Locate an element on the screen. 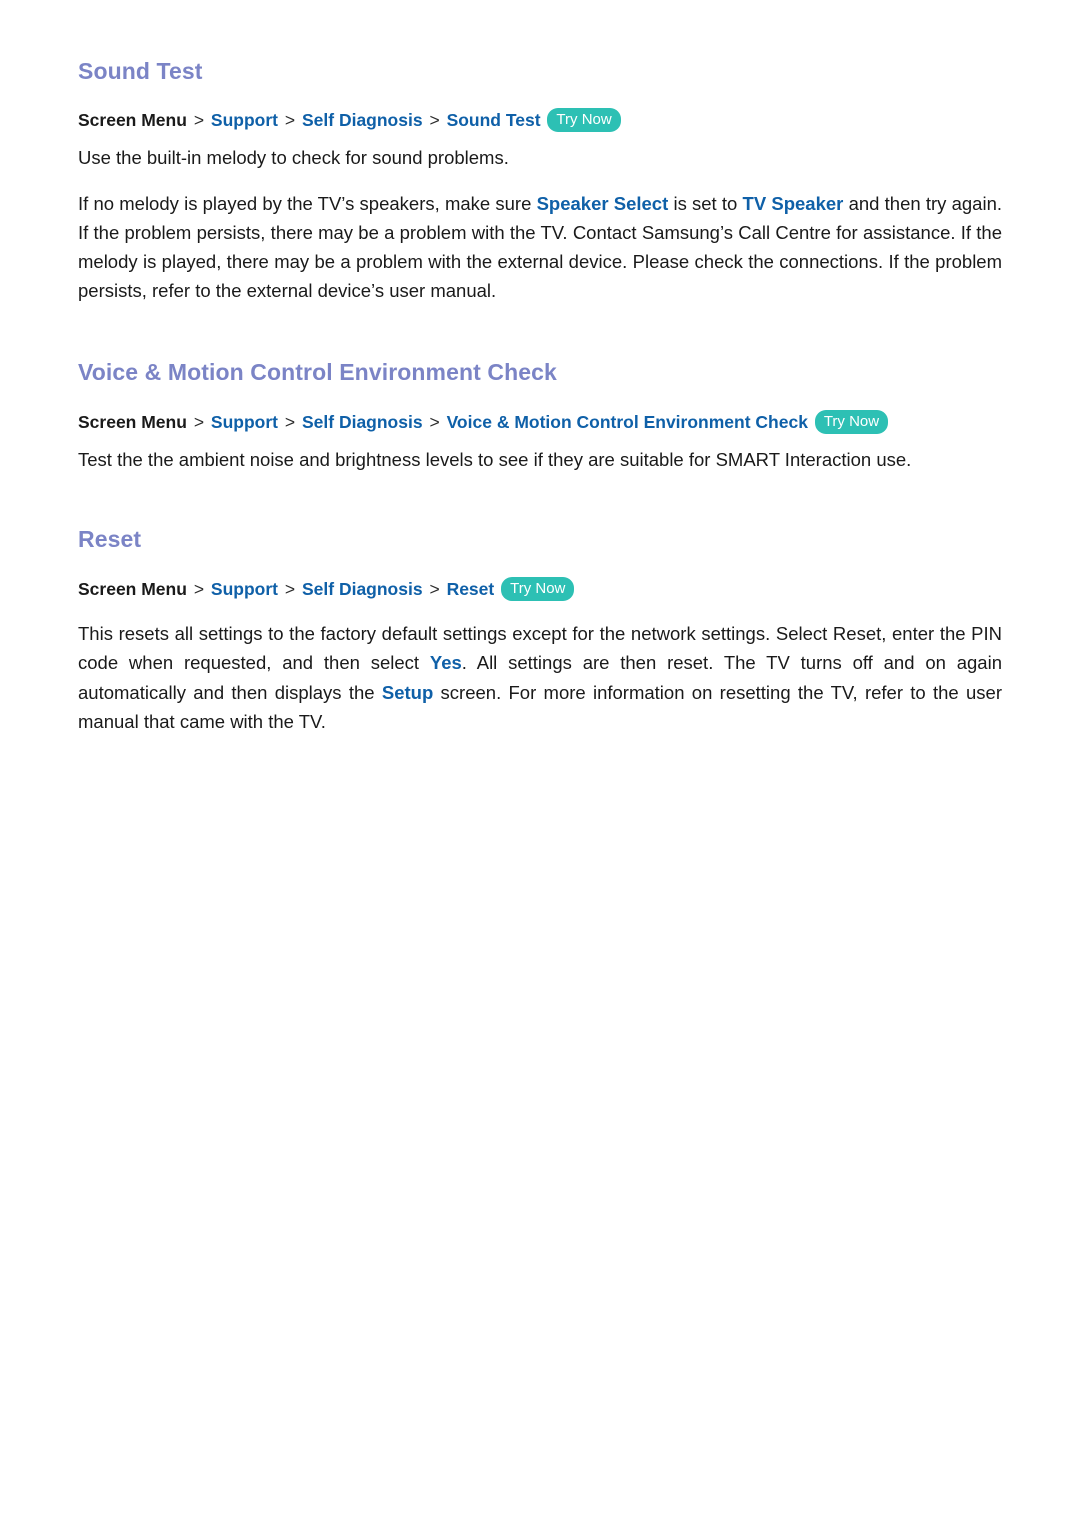  page-title-sound-test: Sound Test is located at coordinates (140, 71).